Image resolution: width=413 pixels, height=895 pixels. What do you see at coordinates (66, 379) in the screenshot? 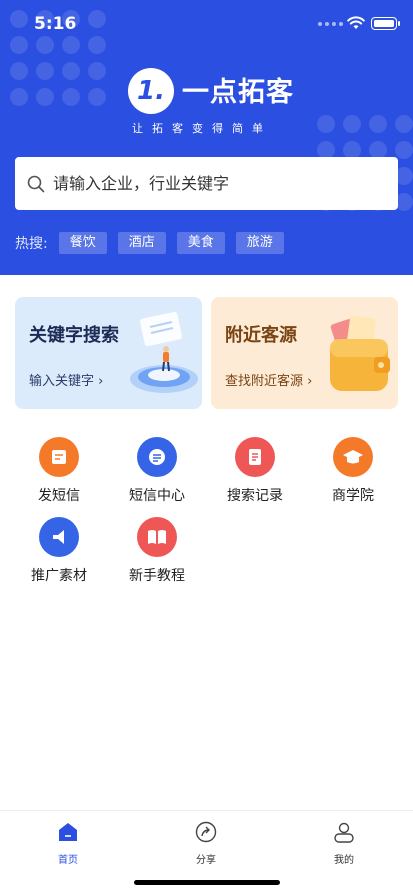
I see `keyword-search-link: 输入关键字 ›` at bounding box center [66, 379].